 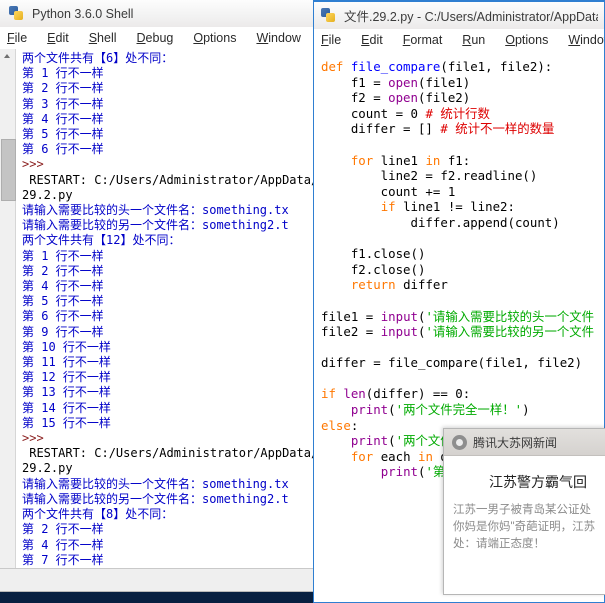 I want to click on shell-output-line: 第 13 行不一样, so click(x=66, y=392).